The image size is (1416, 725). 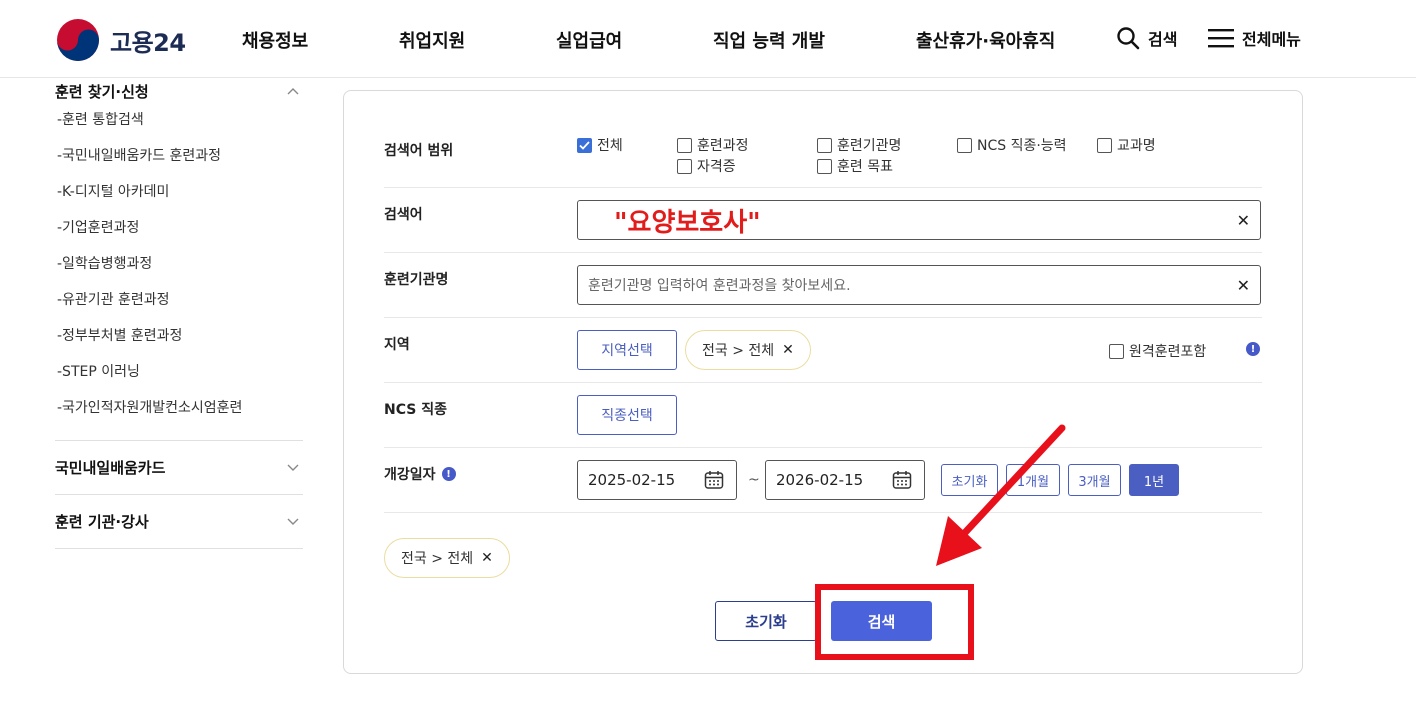 I want to click on institution-row: 훈련기관명 훈련기관명 입력하여 훈련과정을 찾아보세요. ✕, so click(x=823, y=285).